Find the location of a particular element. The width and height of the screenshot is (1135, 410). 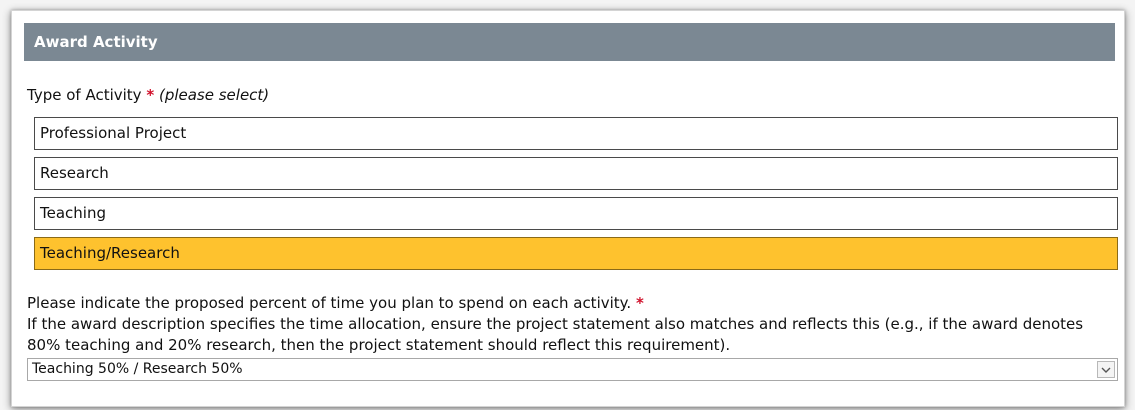

activity-option-teaching: Teaching is located at coordinates (576, 213).